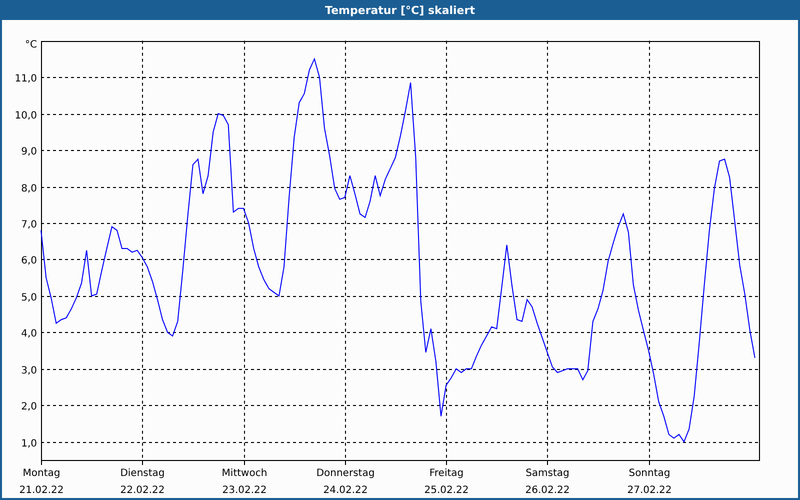  Describe the element at coordinates (142, 490) in the screenshot. I see `date-label: 22.02.22` at that location.